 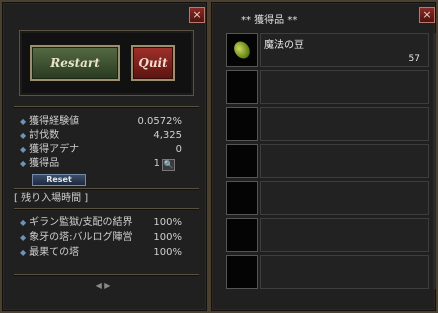 I want to click on action-button-box: Restart Quit, so click(x=106, y=63).